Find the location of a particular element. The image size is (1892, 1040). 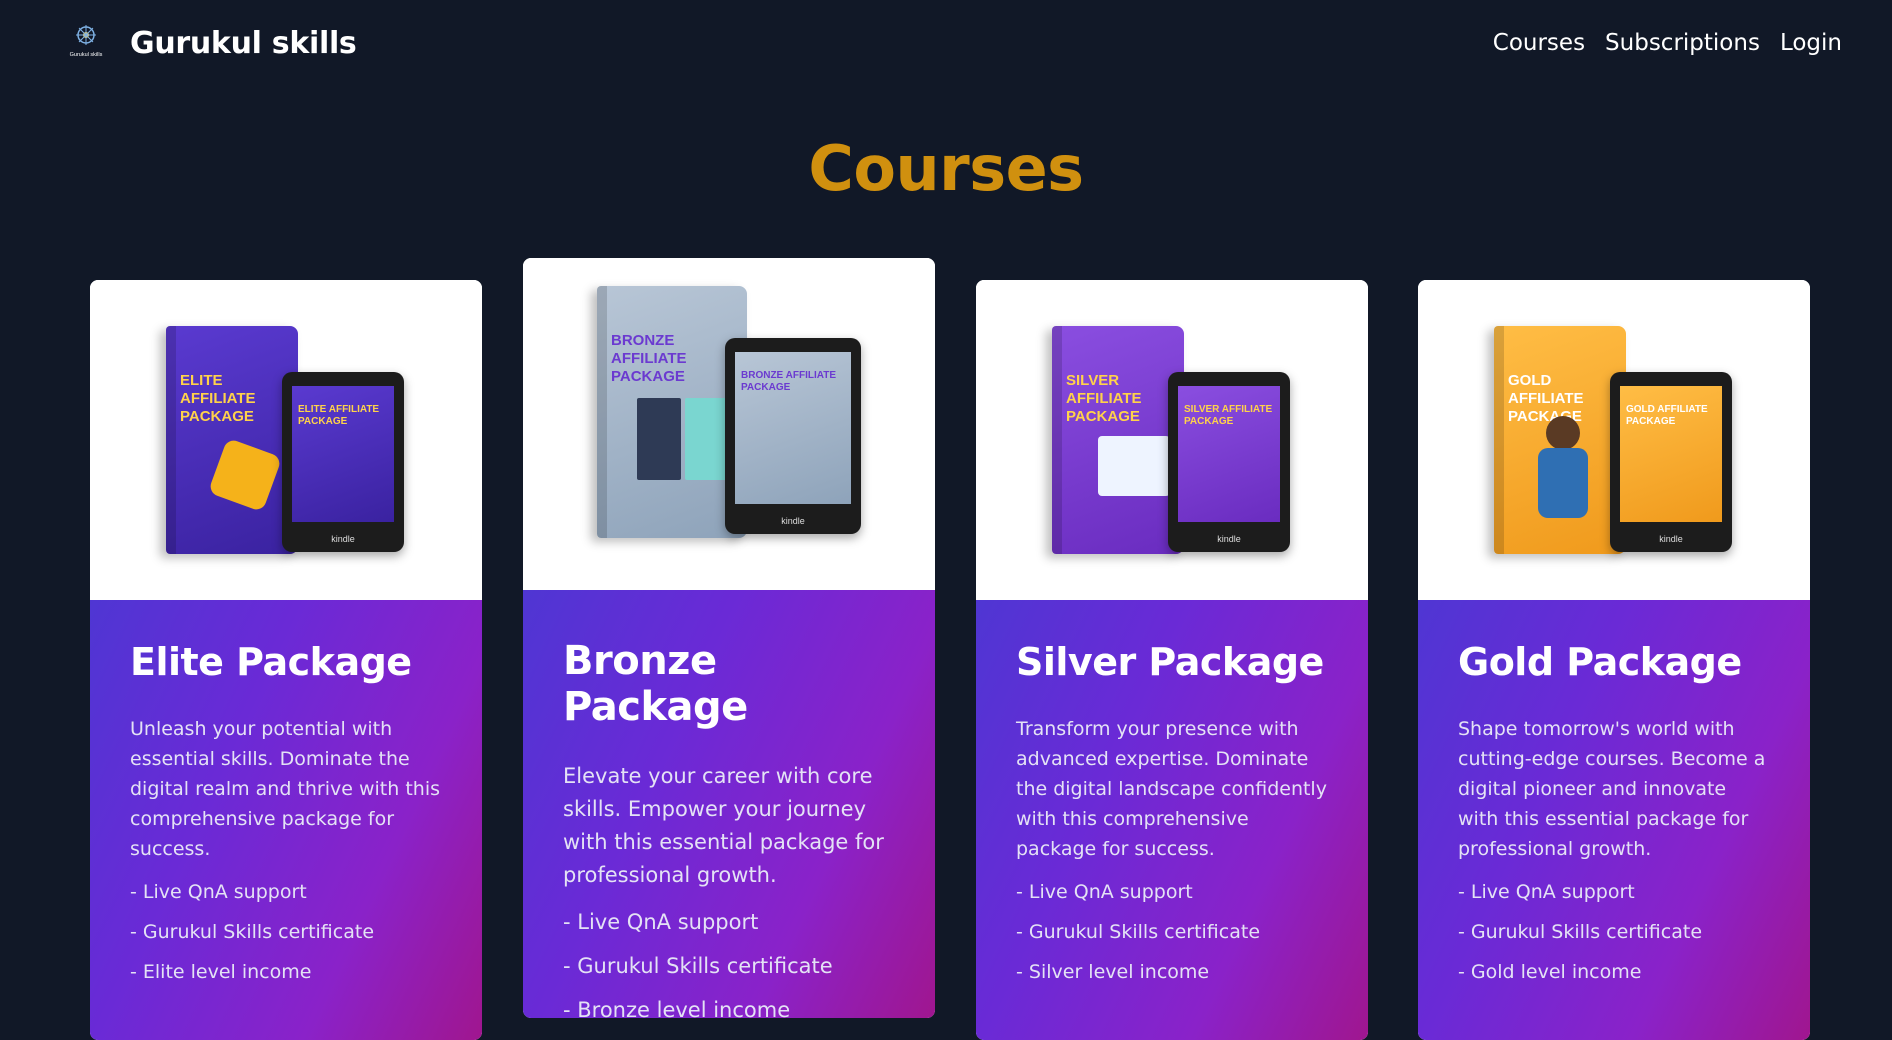

brand-name: Gurukul skills is located at coordinates (243, 43).